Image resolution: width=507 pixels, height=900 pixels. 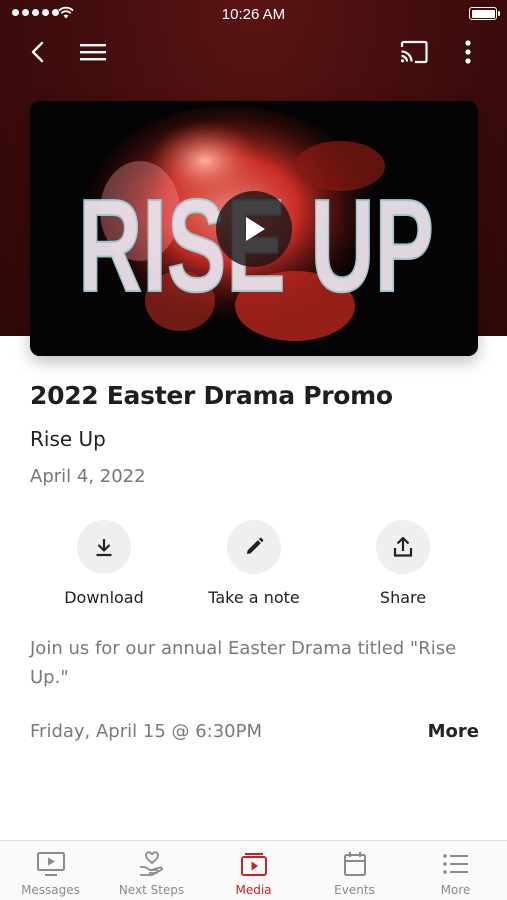 I want to click on tab-label: Next Steps, so click(x=151, y=890).